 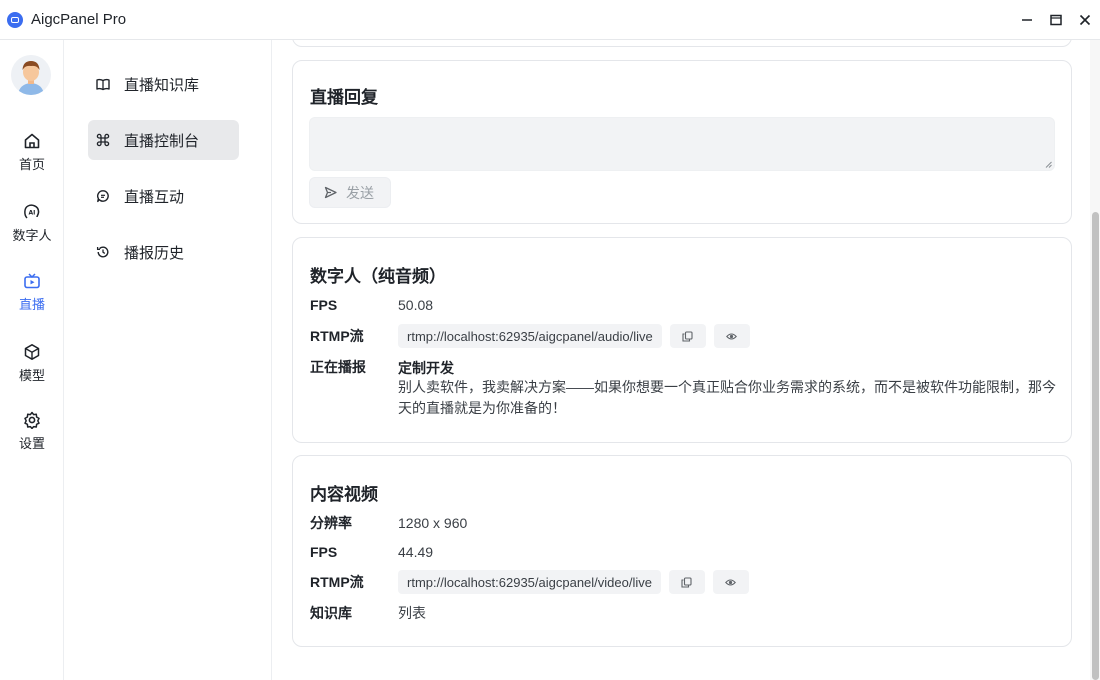 I want to click on rtmp-label: RTMP流, so click(x=337, y=336).